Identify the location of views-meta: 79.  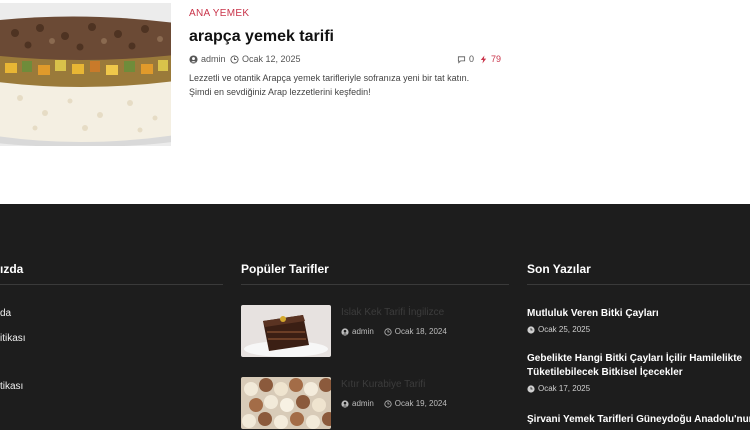
(490, 59).